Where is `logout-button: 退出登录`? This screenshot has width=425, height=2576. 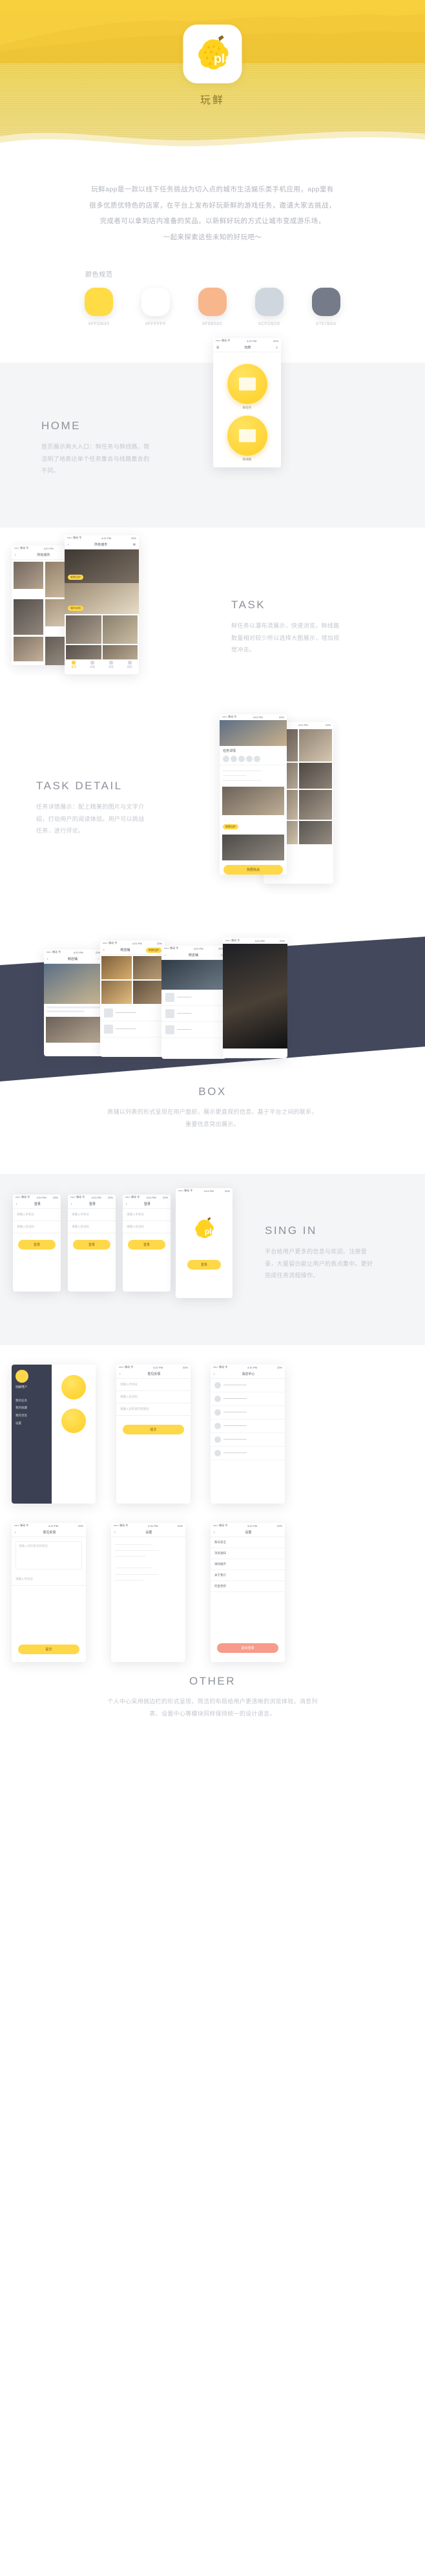
logout-button: 退出登录 is located at coordinates (247, 1648).